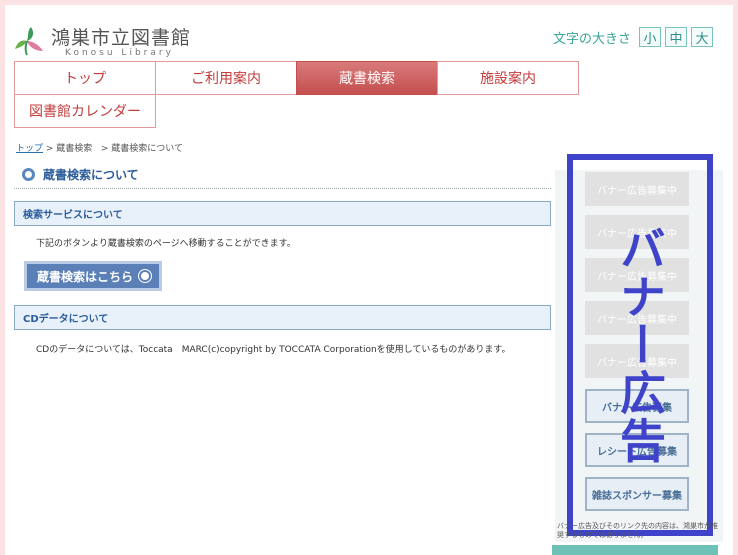  I want to click on page-title: 蔵書検索について, so click(91, 175).